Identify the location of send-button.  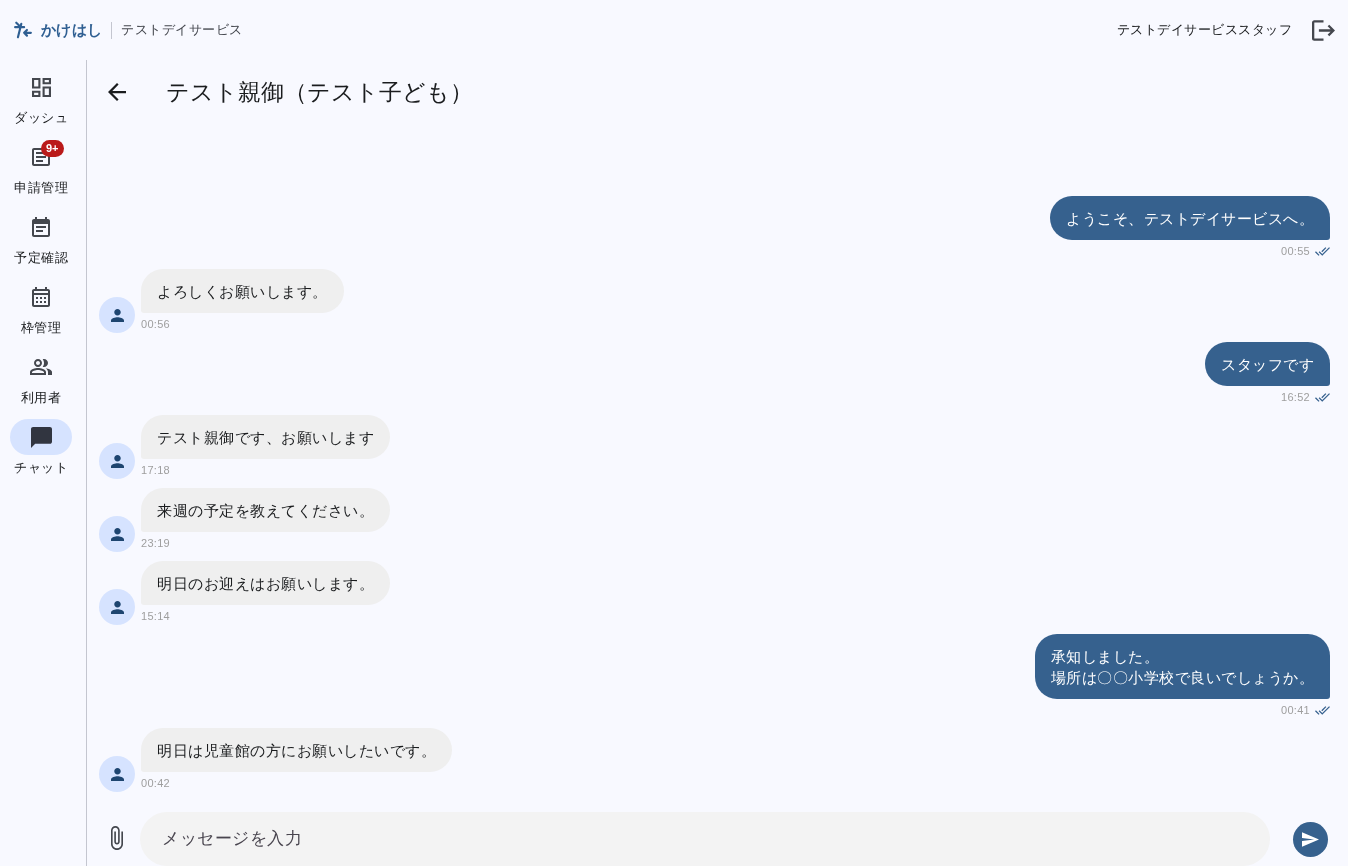
(1310, 839).